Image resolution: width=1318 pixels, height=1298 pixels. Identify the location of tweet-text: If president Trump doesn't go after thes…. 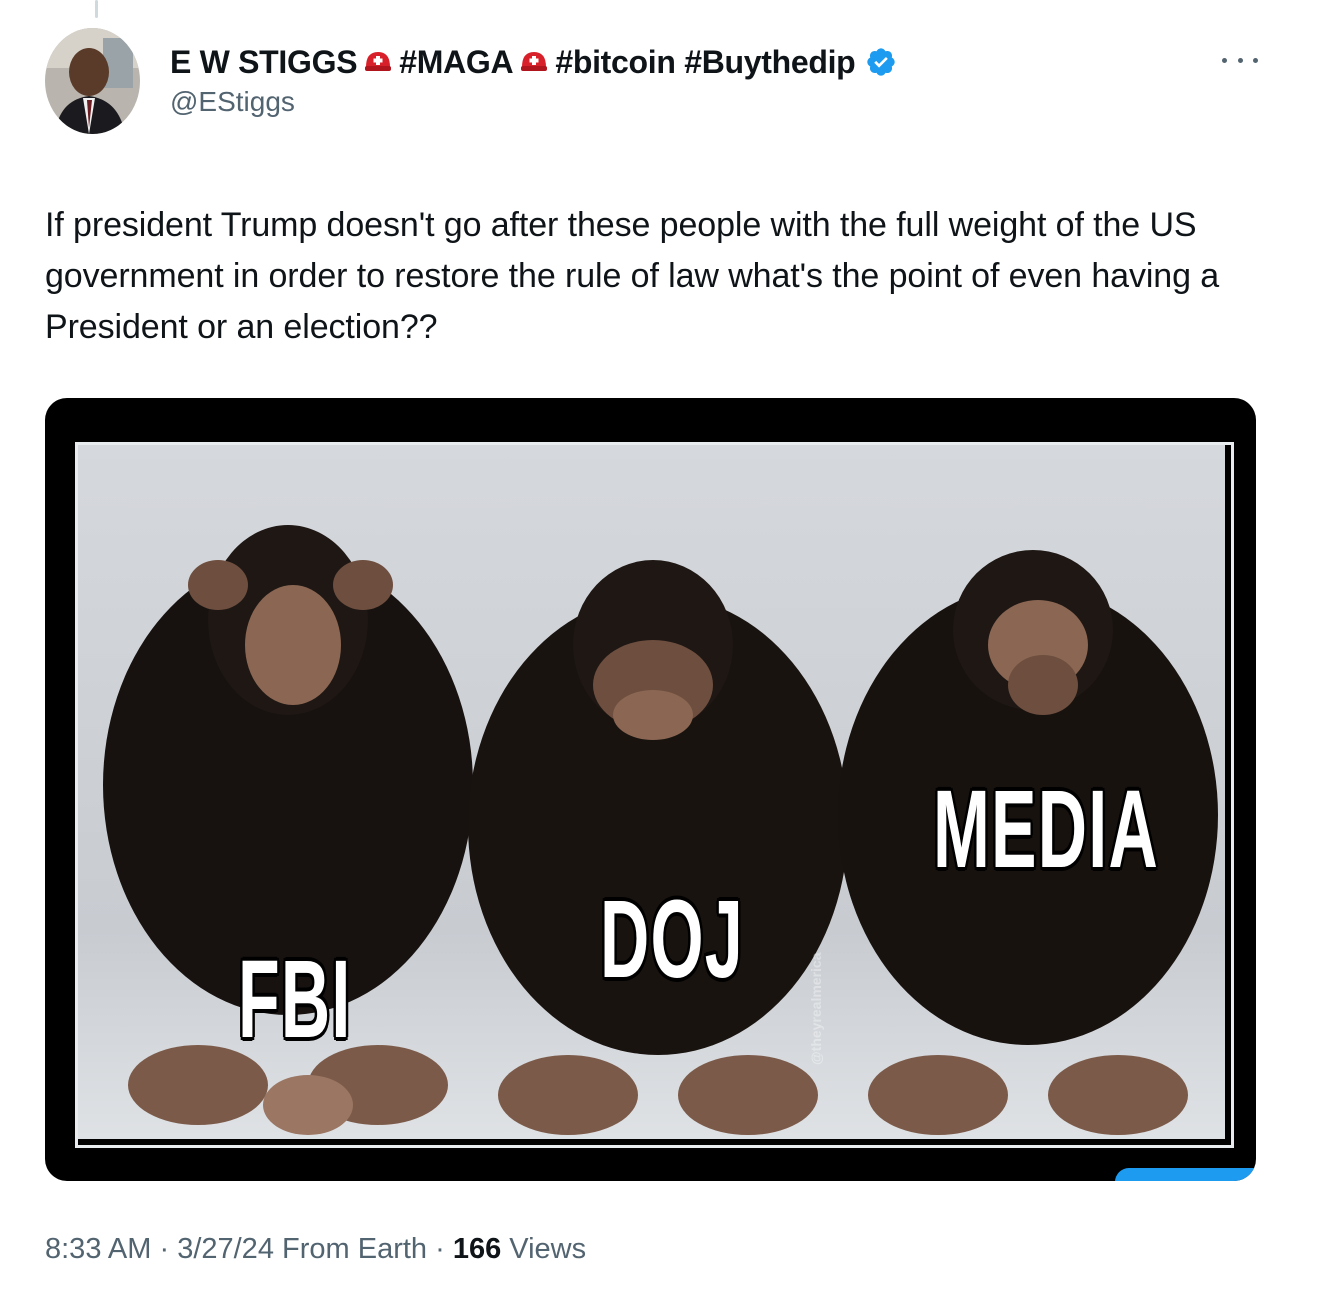
(632, 276).